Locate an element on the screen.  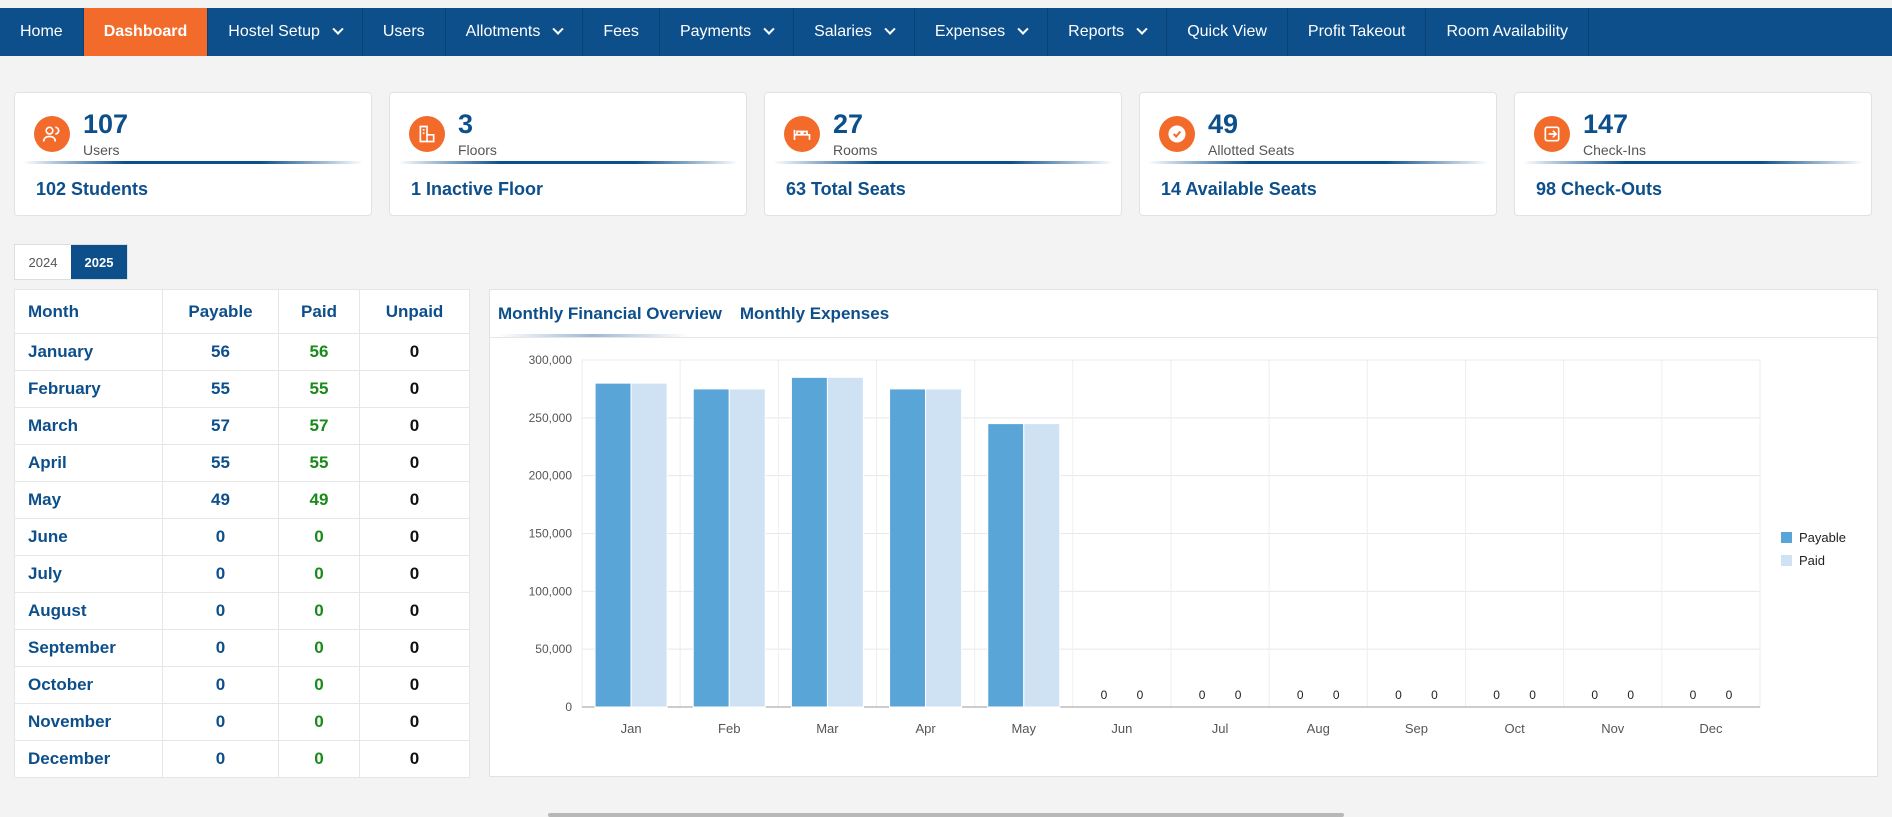
stat-card-floors: 3 Floors 1 Inactive Floor is located at coordinates (568, 154).